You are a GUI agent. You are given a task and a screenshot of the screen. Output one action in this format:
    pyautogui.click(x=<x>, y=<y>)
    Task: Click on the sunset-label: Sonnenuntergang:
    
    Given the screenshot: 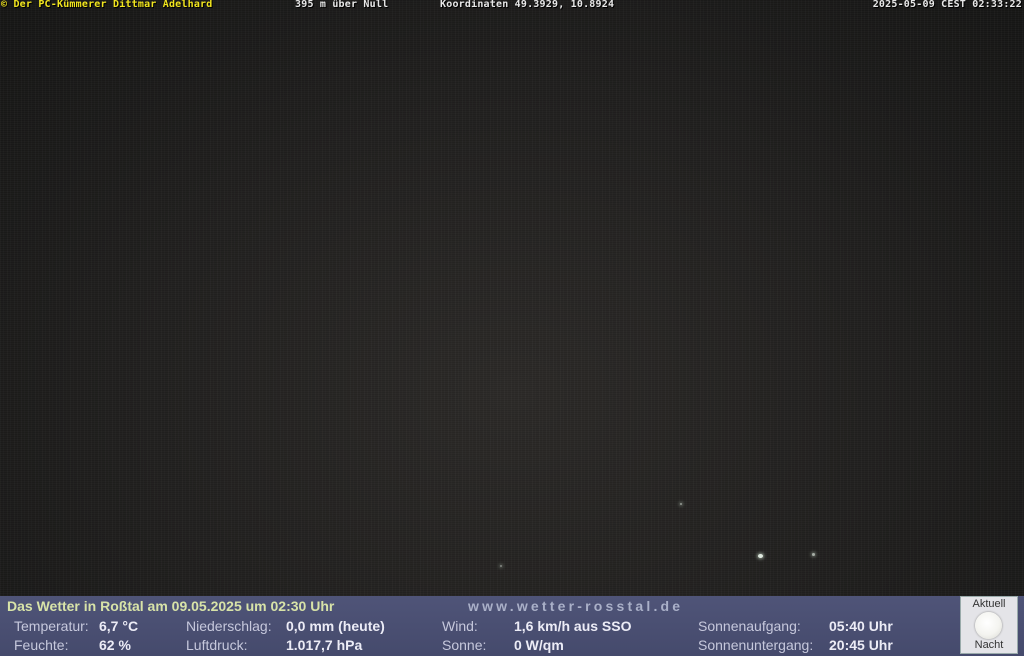 What is the action you would take?
    pyautogui.click(x=756, y=645)
    